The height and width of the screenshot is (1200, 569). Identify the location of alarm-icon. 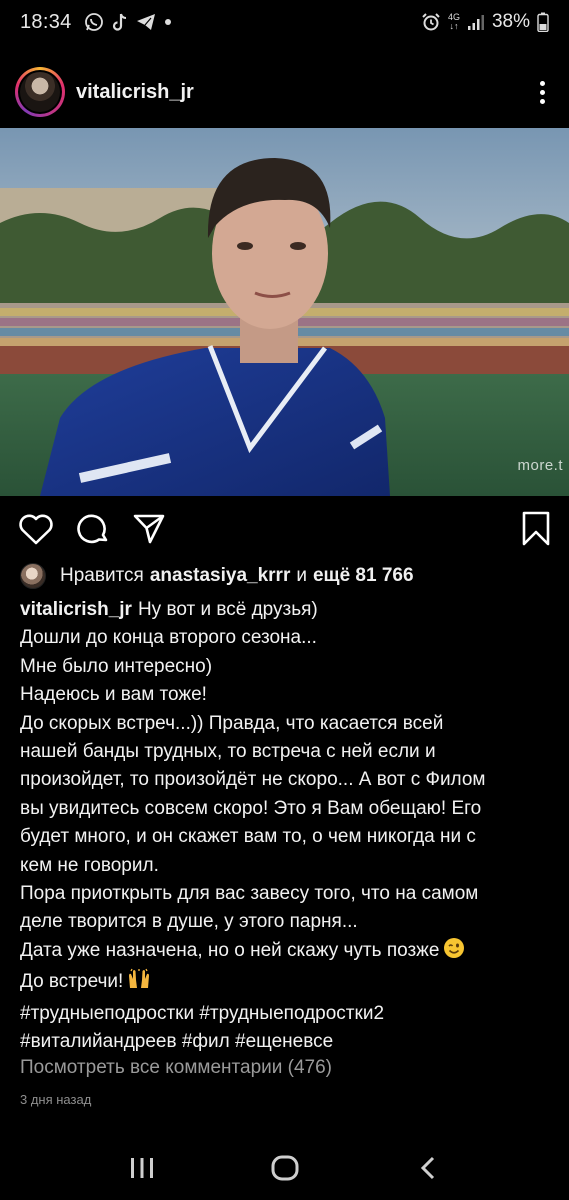
(431, 22).